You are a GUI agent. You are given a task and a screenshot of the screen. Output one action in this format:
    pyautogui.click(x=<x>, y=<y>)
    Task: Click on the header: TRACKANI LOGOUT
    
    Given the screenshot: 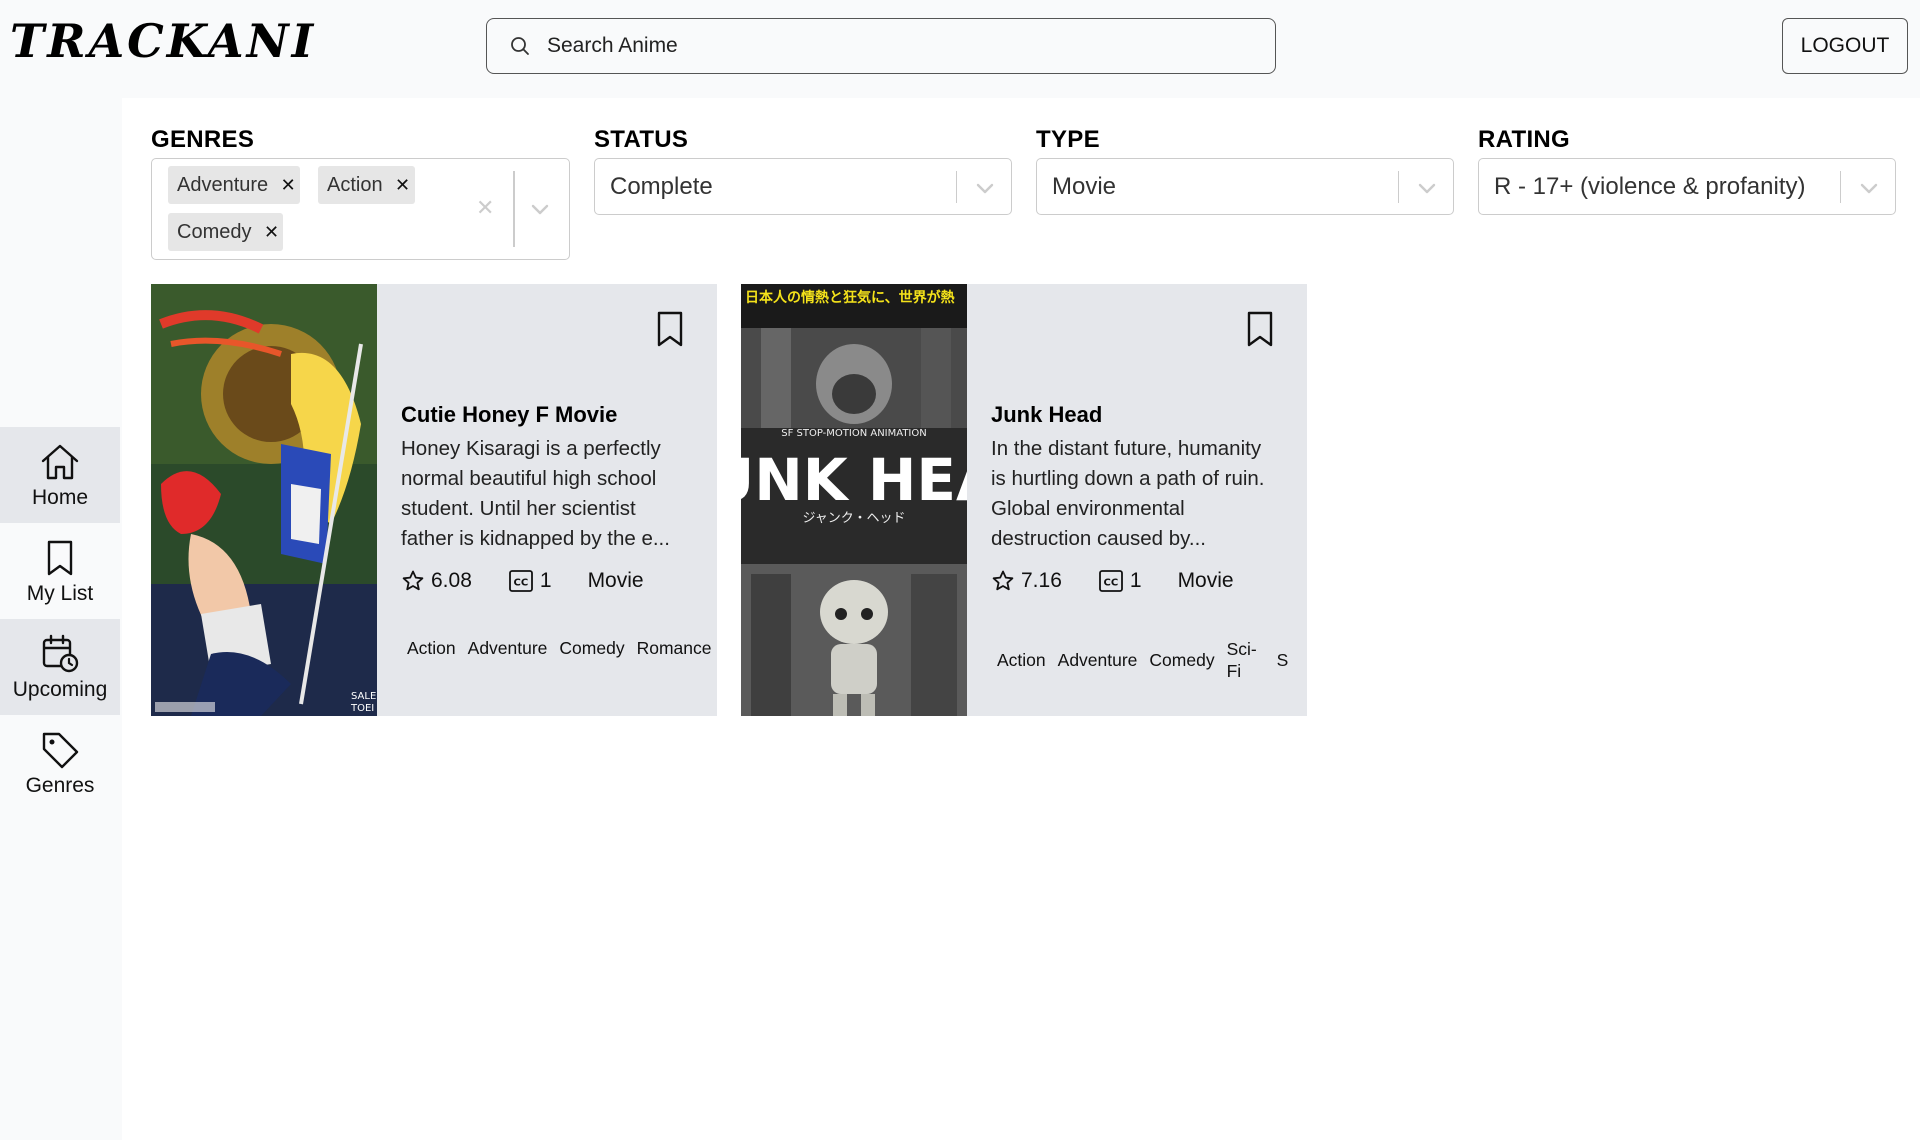 What is the action you would take?
    pyautogui.click(x=960, y=49)
    